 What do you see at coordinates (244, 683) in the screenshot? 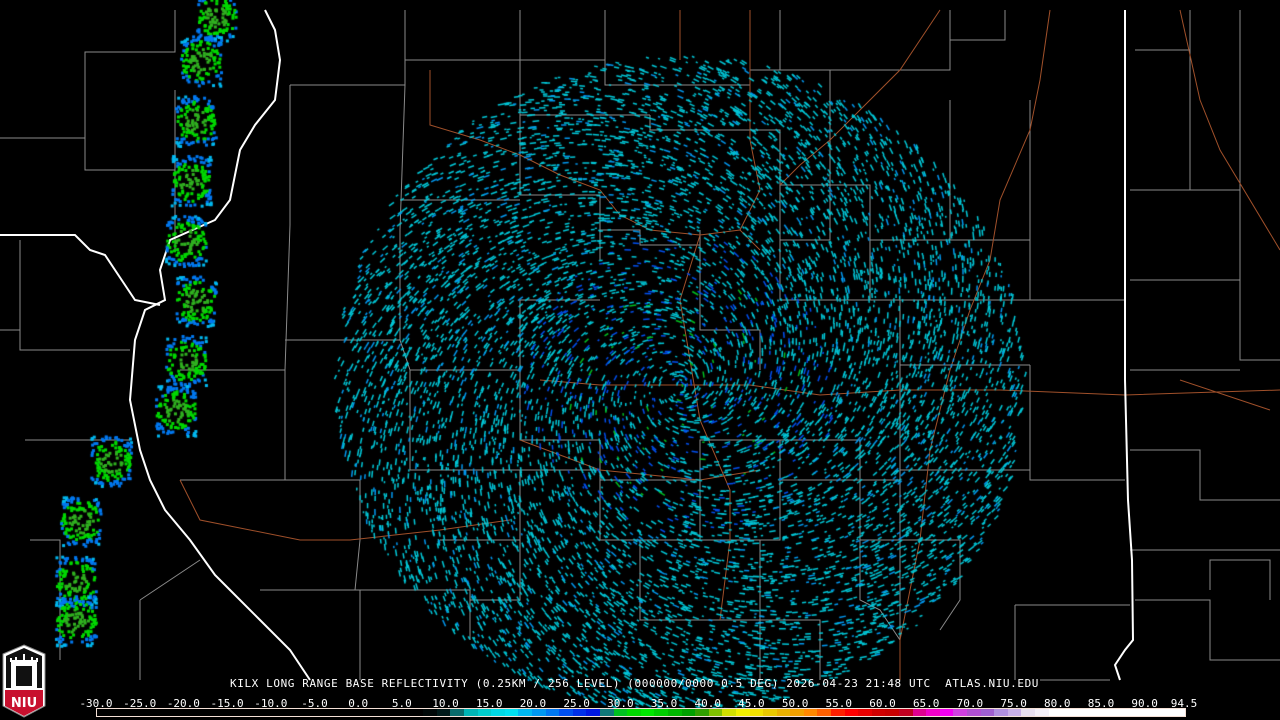
I see `station-id: KILX` at bounding box center [244, 683].